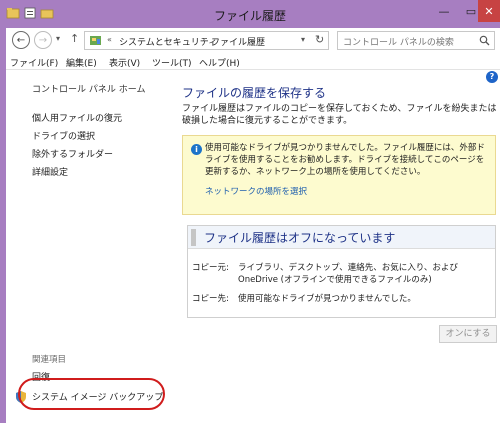  What do you see at coordinates (77, 117) in the screenshot?
I see `sidebar-item-restore-files: 個人用ファイルの復元` at bounding box center [77, 117].